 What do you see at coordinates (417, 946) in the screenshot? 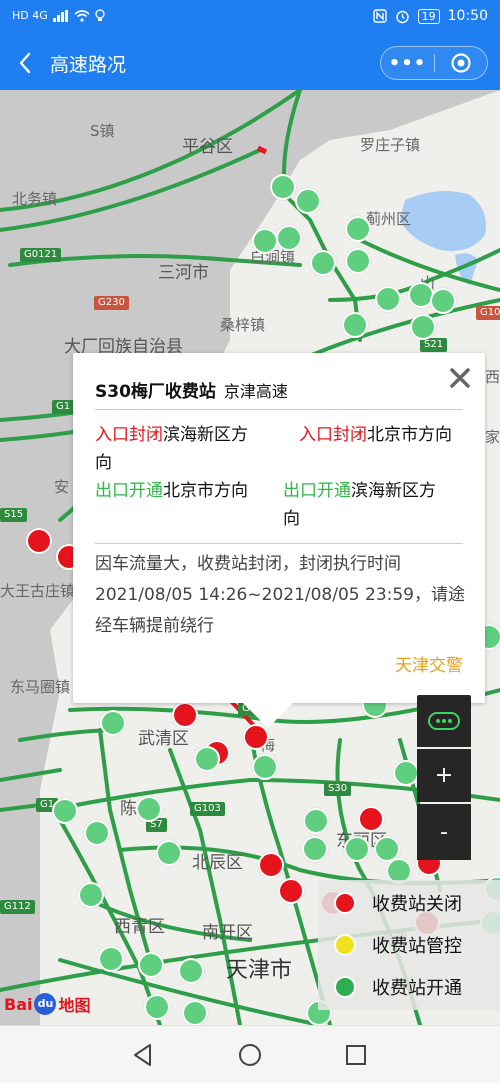
I see `legend-label: 收费站管控` at bounding box center [417, 946].